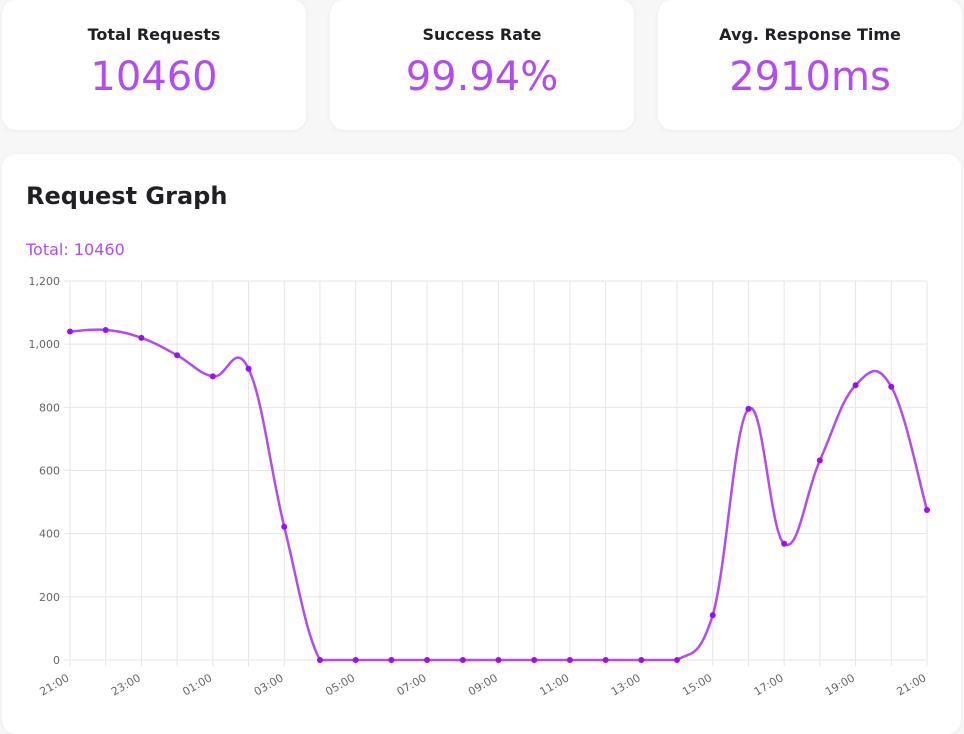  What do you see at coordinates (56, 660) in the screenshot?
I see `y-tick-label: 0` at bounding box center [56, 660].